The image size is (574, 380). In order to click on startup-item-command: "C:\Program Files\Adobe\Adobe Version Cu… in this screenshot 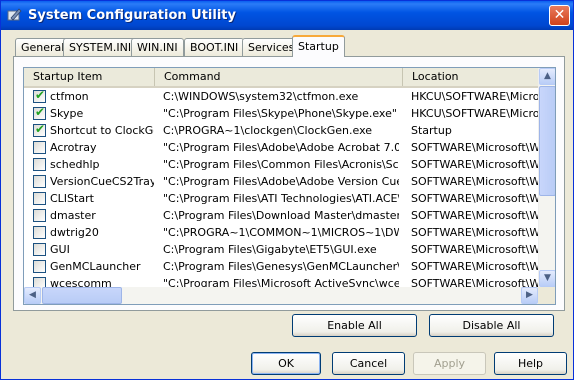, I will do `click(281, 181)`.